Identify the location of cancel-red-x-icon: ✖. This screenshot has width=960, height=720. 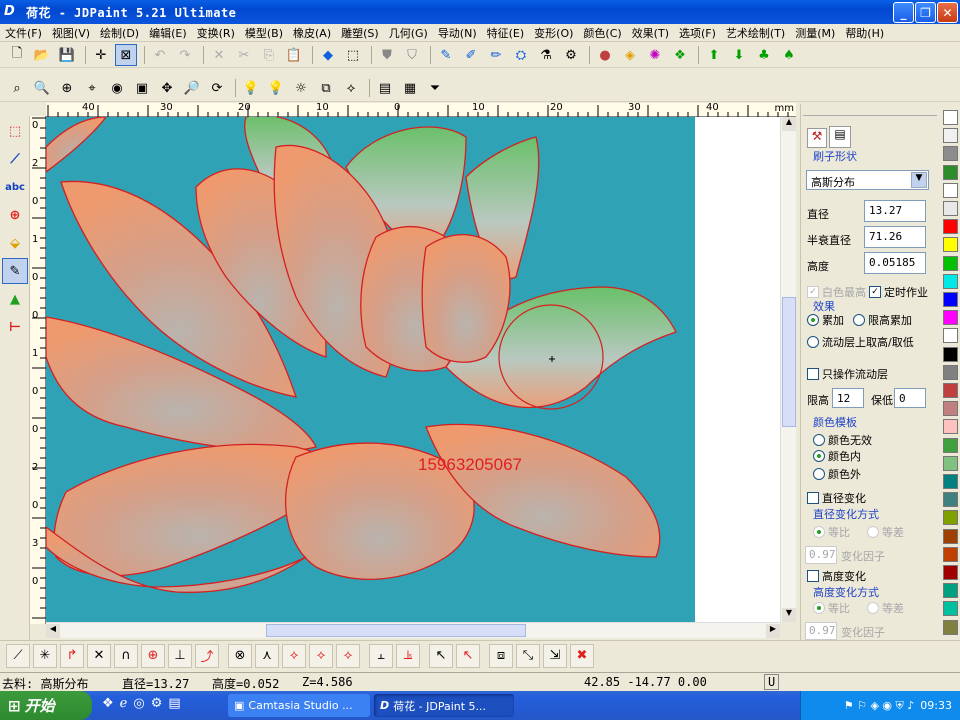
(582, 655).